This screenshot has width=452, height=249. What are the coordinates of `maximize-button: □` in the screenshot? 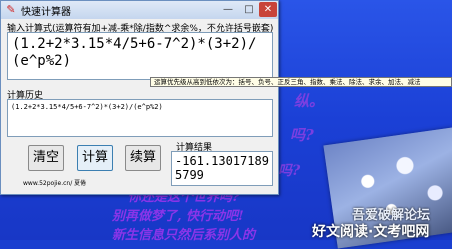 It's located at (249, 9).